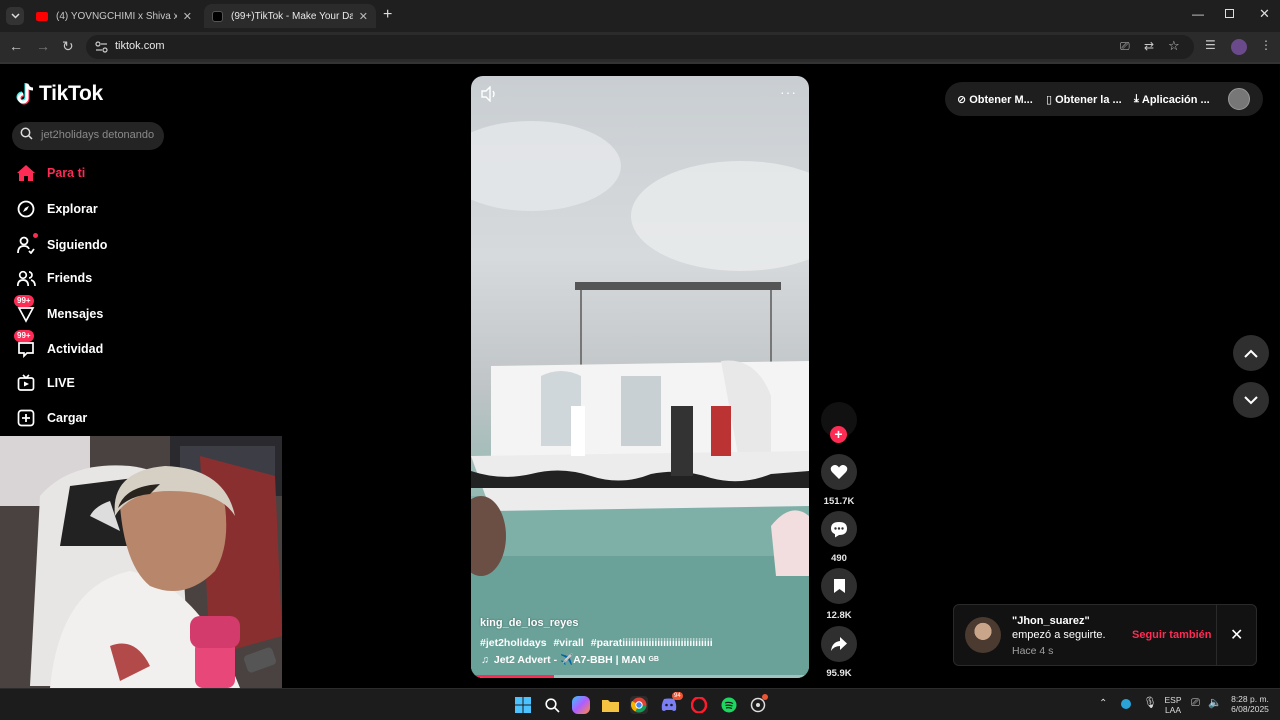 The width and height of the screenshot is (1280, 720). I want to click on comment-count: 490, so click(839, 558).